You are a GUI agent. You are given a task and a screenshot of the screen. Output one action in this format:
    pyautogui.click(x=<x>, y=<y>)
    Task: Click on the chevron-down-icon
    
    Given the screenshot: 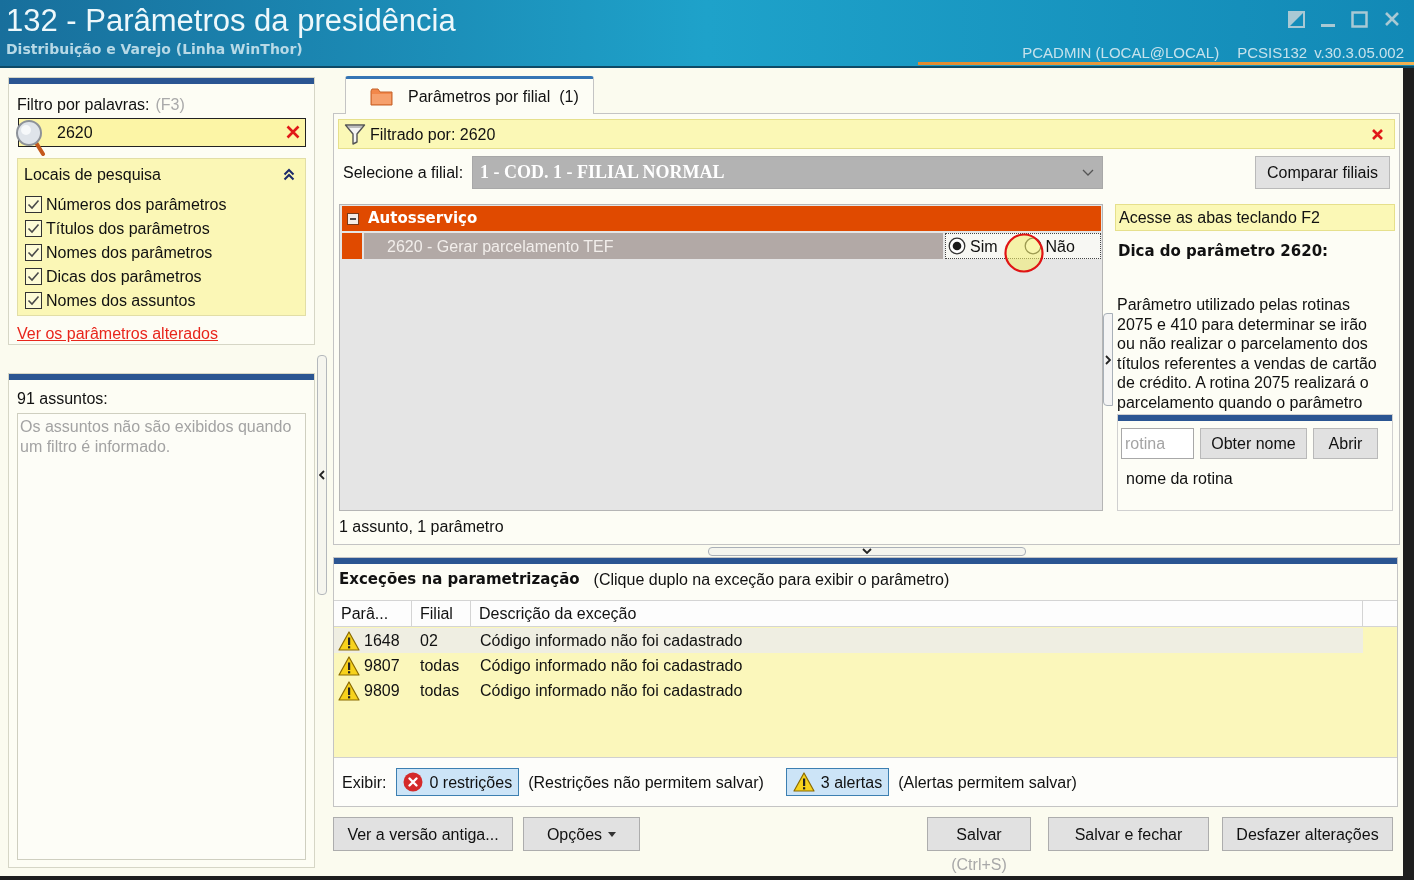 What is the action you would take?
    pyautogui.click(x=866, y=551)
    